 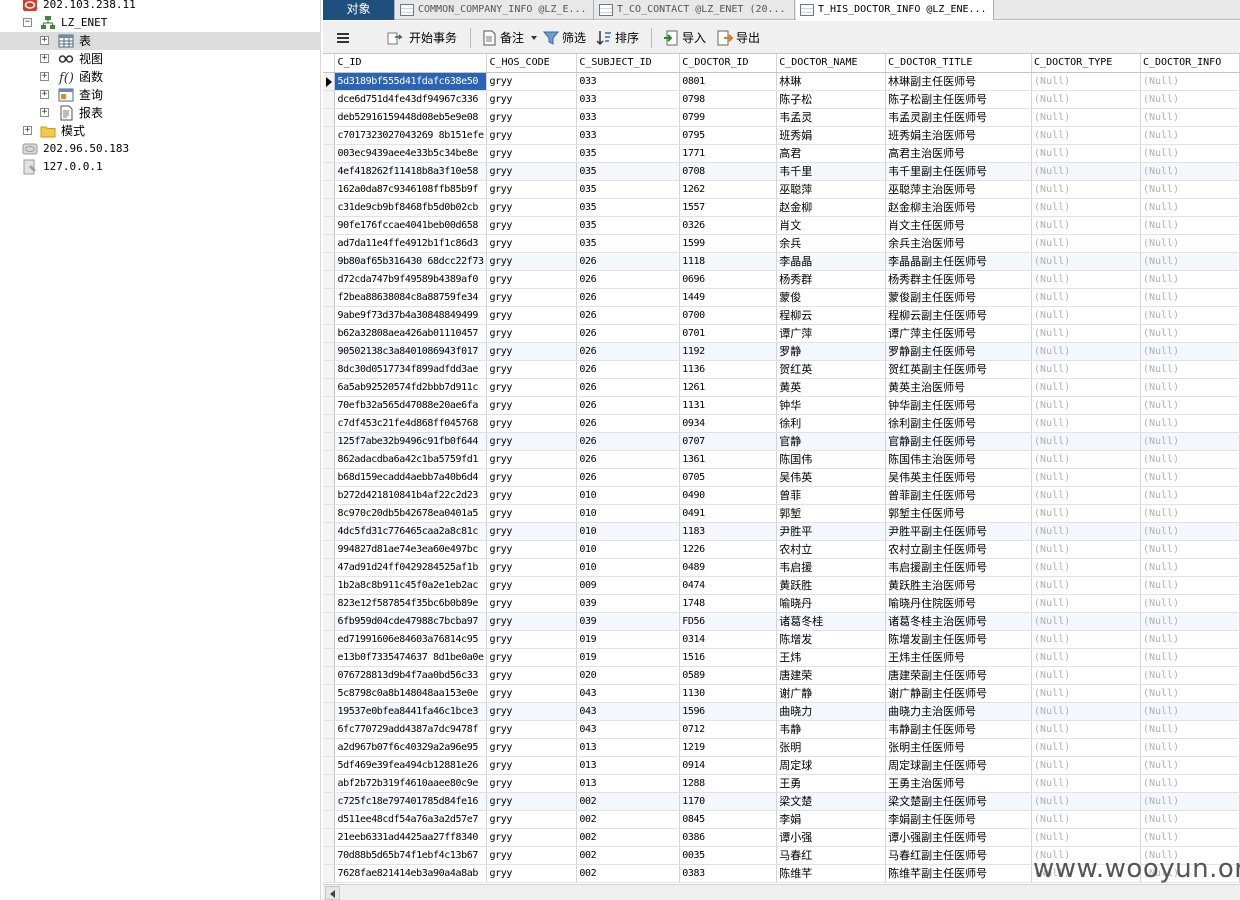 I want to click on table-cell: 谭小强副主任医师号, so click(x=959, y=837).